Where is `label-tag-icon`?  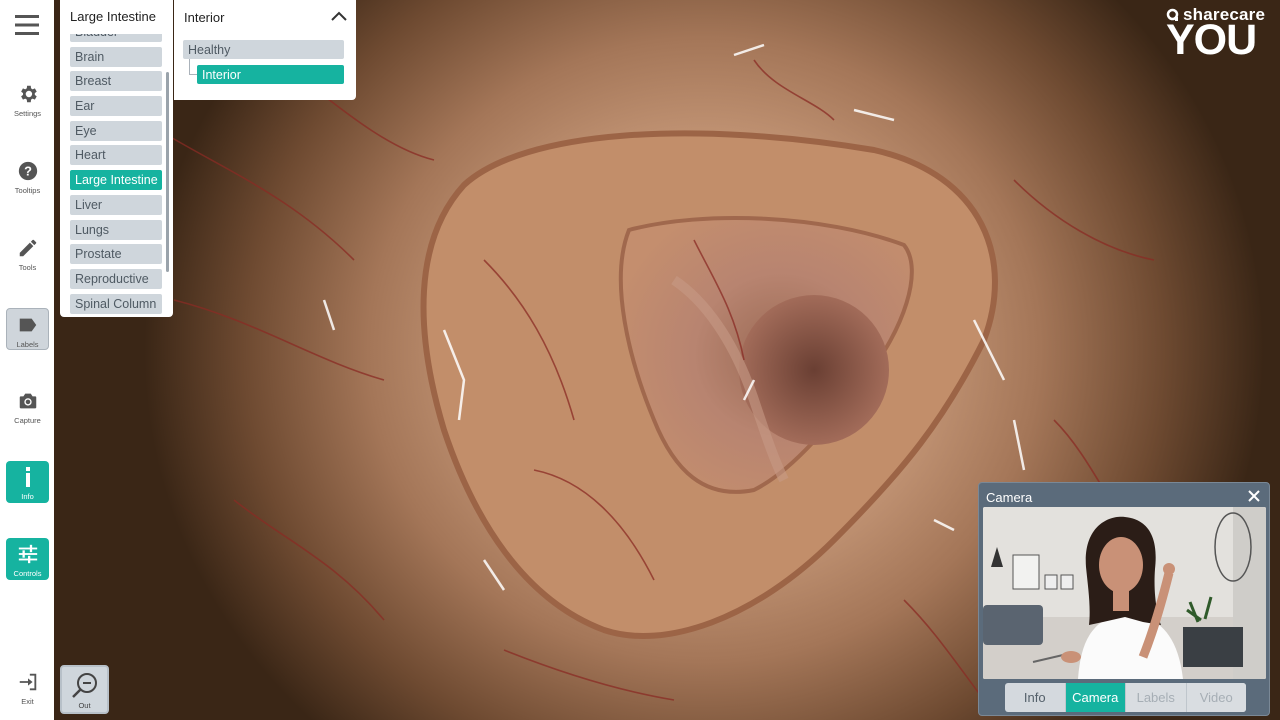 label-tag-icon is located at coordinates (28, 325).